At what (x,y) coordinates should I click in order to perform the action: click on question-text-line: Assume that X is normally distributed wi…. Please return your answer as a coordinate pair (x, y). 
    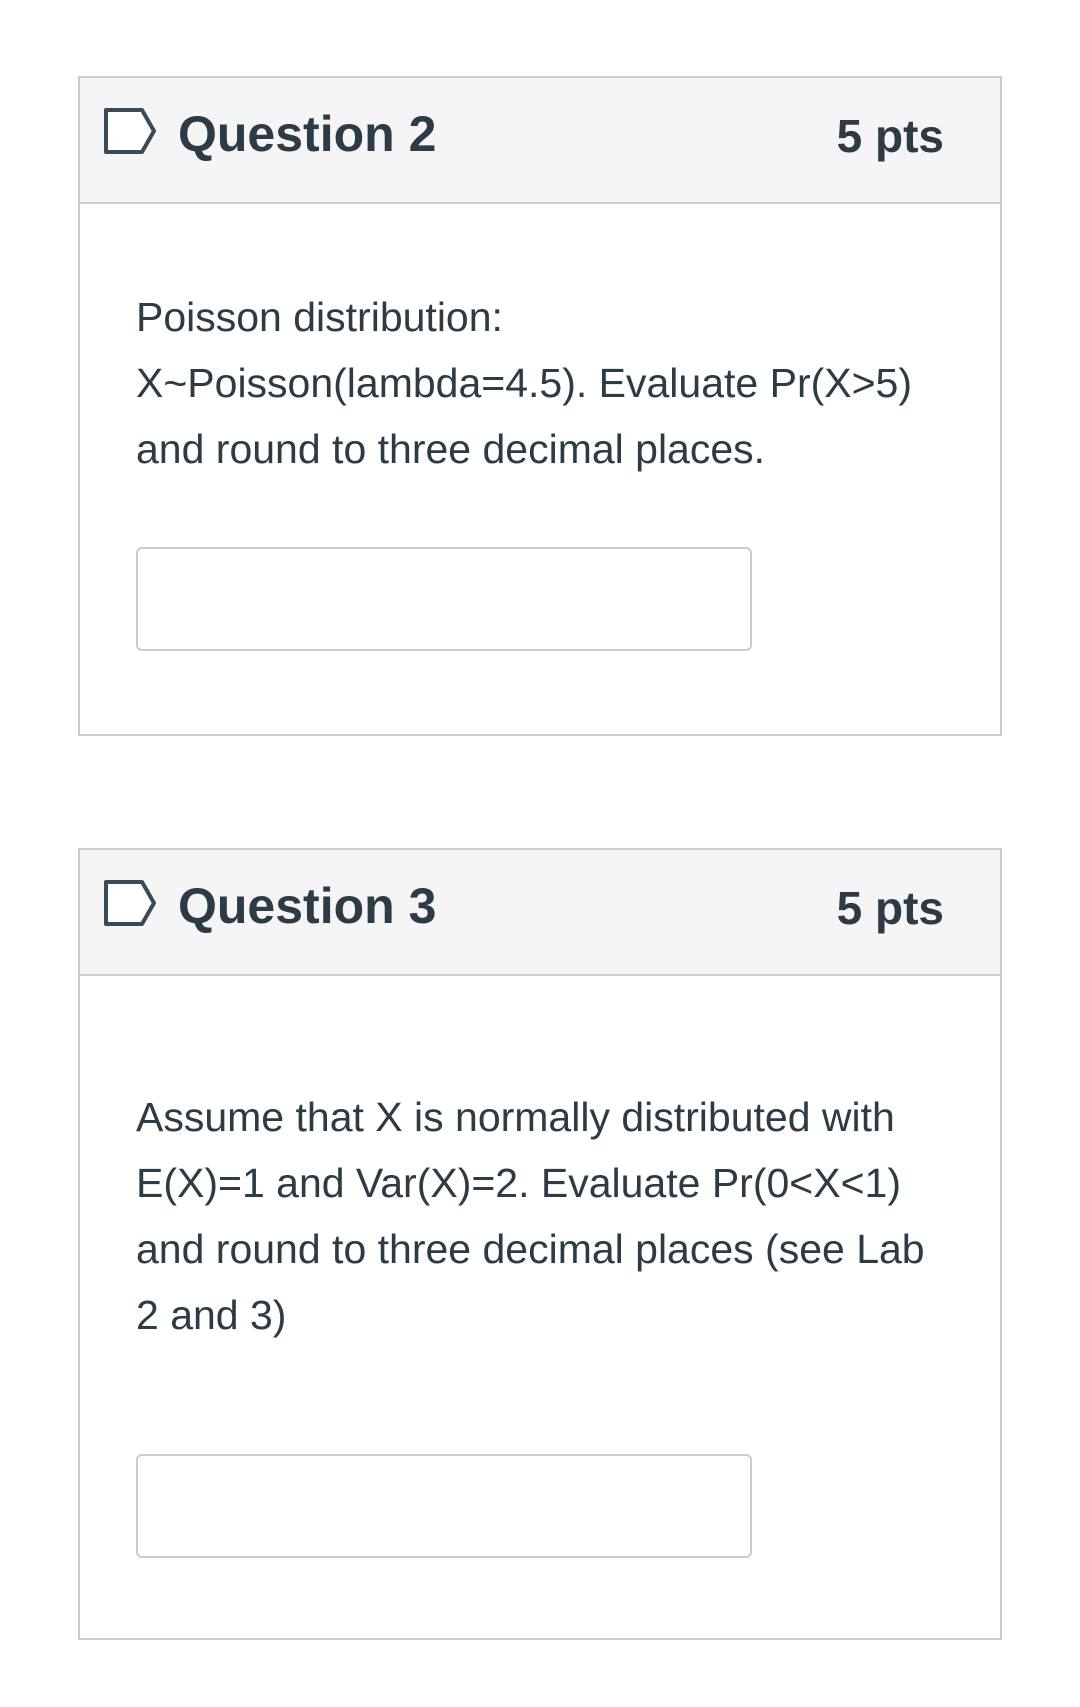
    Looking at the image, I should click on (530, 1216).